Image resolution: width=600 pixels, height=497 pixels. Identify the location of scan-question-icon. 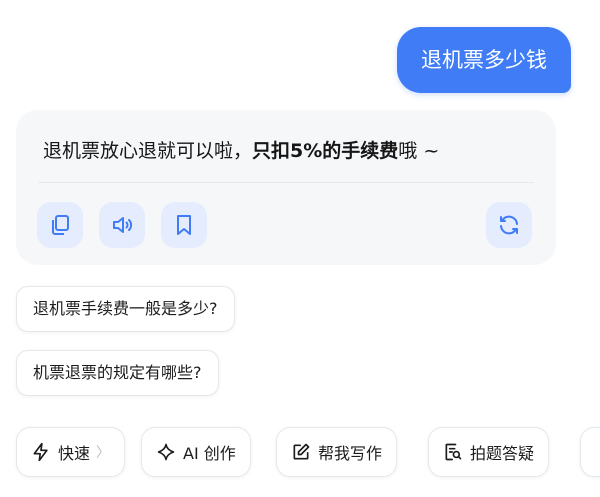
(453, 452).